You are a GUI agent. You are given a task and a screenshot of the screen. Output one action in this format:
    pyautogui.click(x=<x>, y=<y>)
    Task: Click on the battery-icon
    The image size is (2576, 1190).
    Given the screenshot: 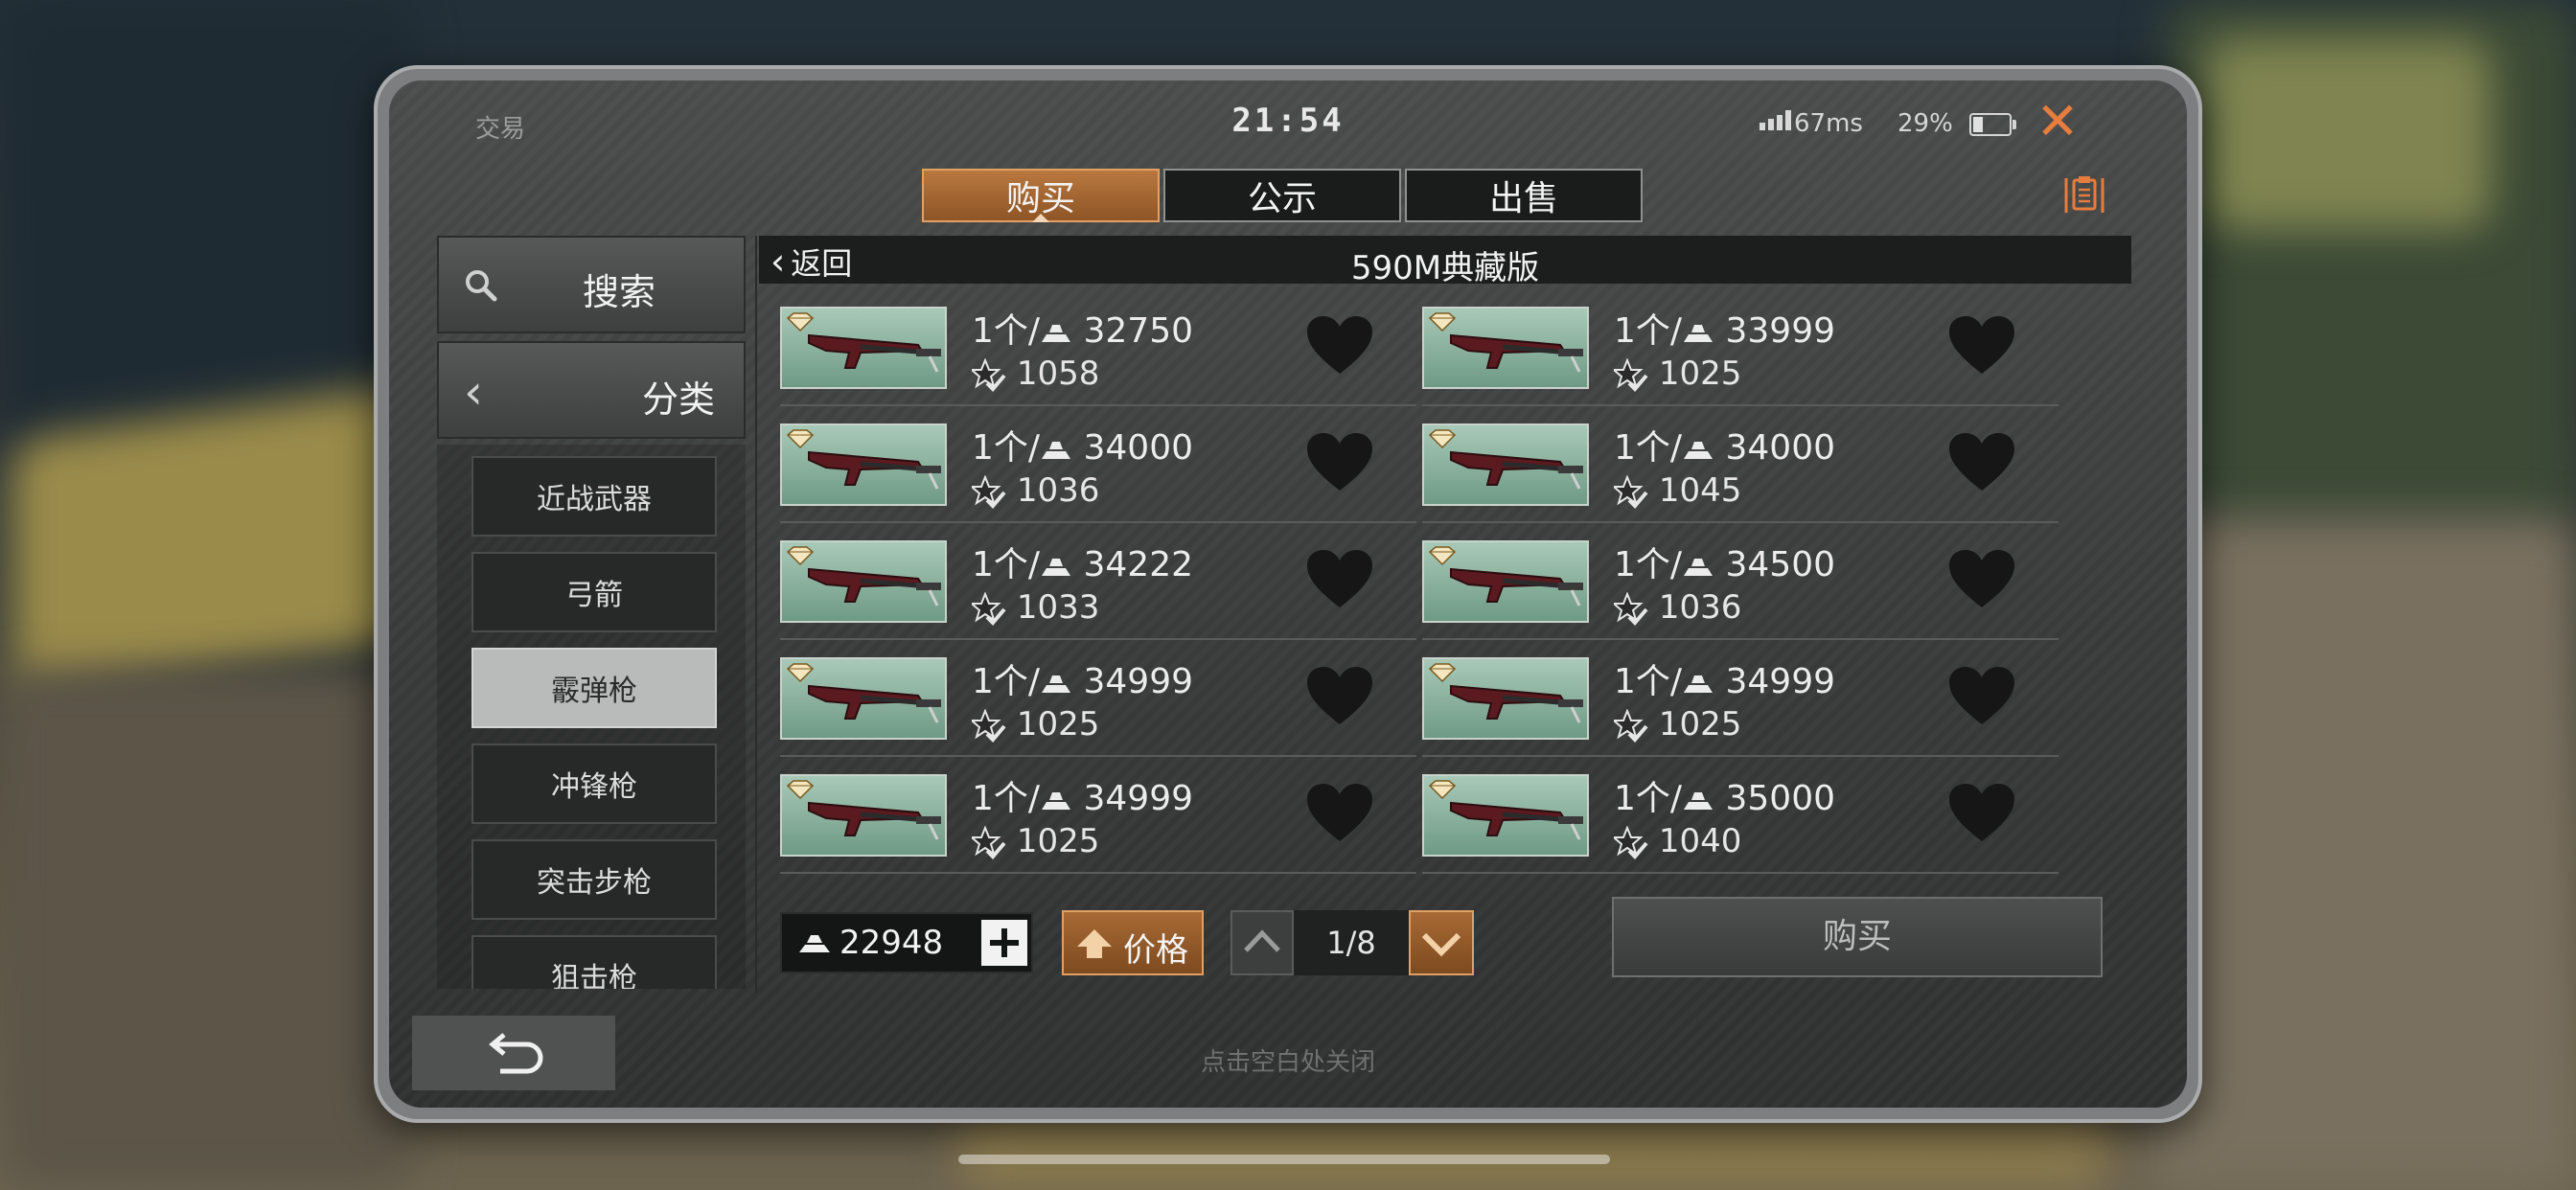 What is the action you would take?
    pyautogui.click(x=1992, y=125)
    